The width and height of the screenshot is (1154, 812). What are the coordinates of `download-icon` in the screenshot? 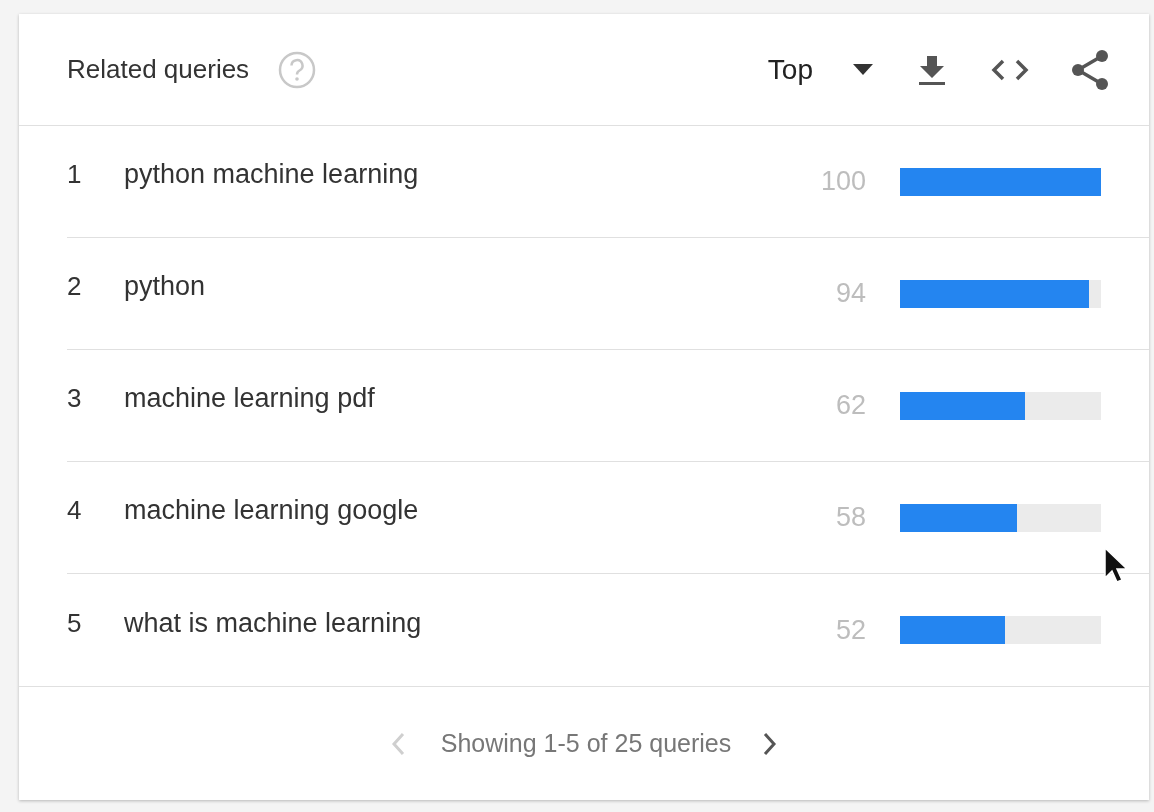 It's located at (932, 69).